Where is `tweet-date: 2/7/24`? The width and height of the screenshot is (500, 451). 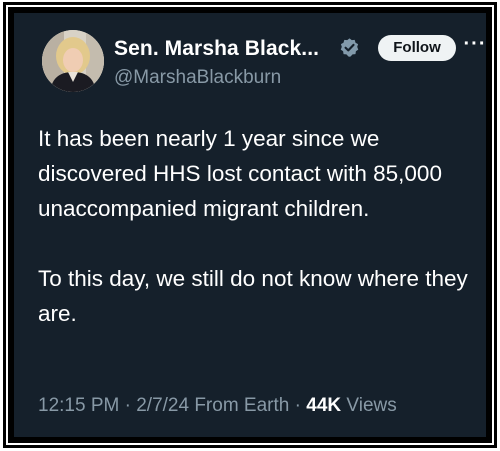 tweet-date: 2/7/24 is located at coordinates (162, 405).